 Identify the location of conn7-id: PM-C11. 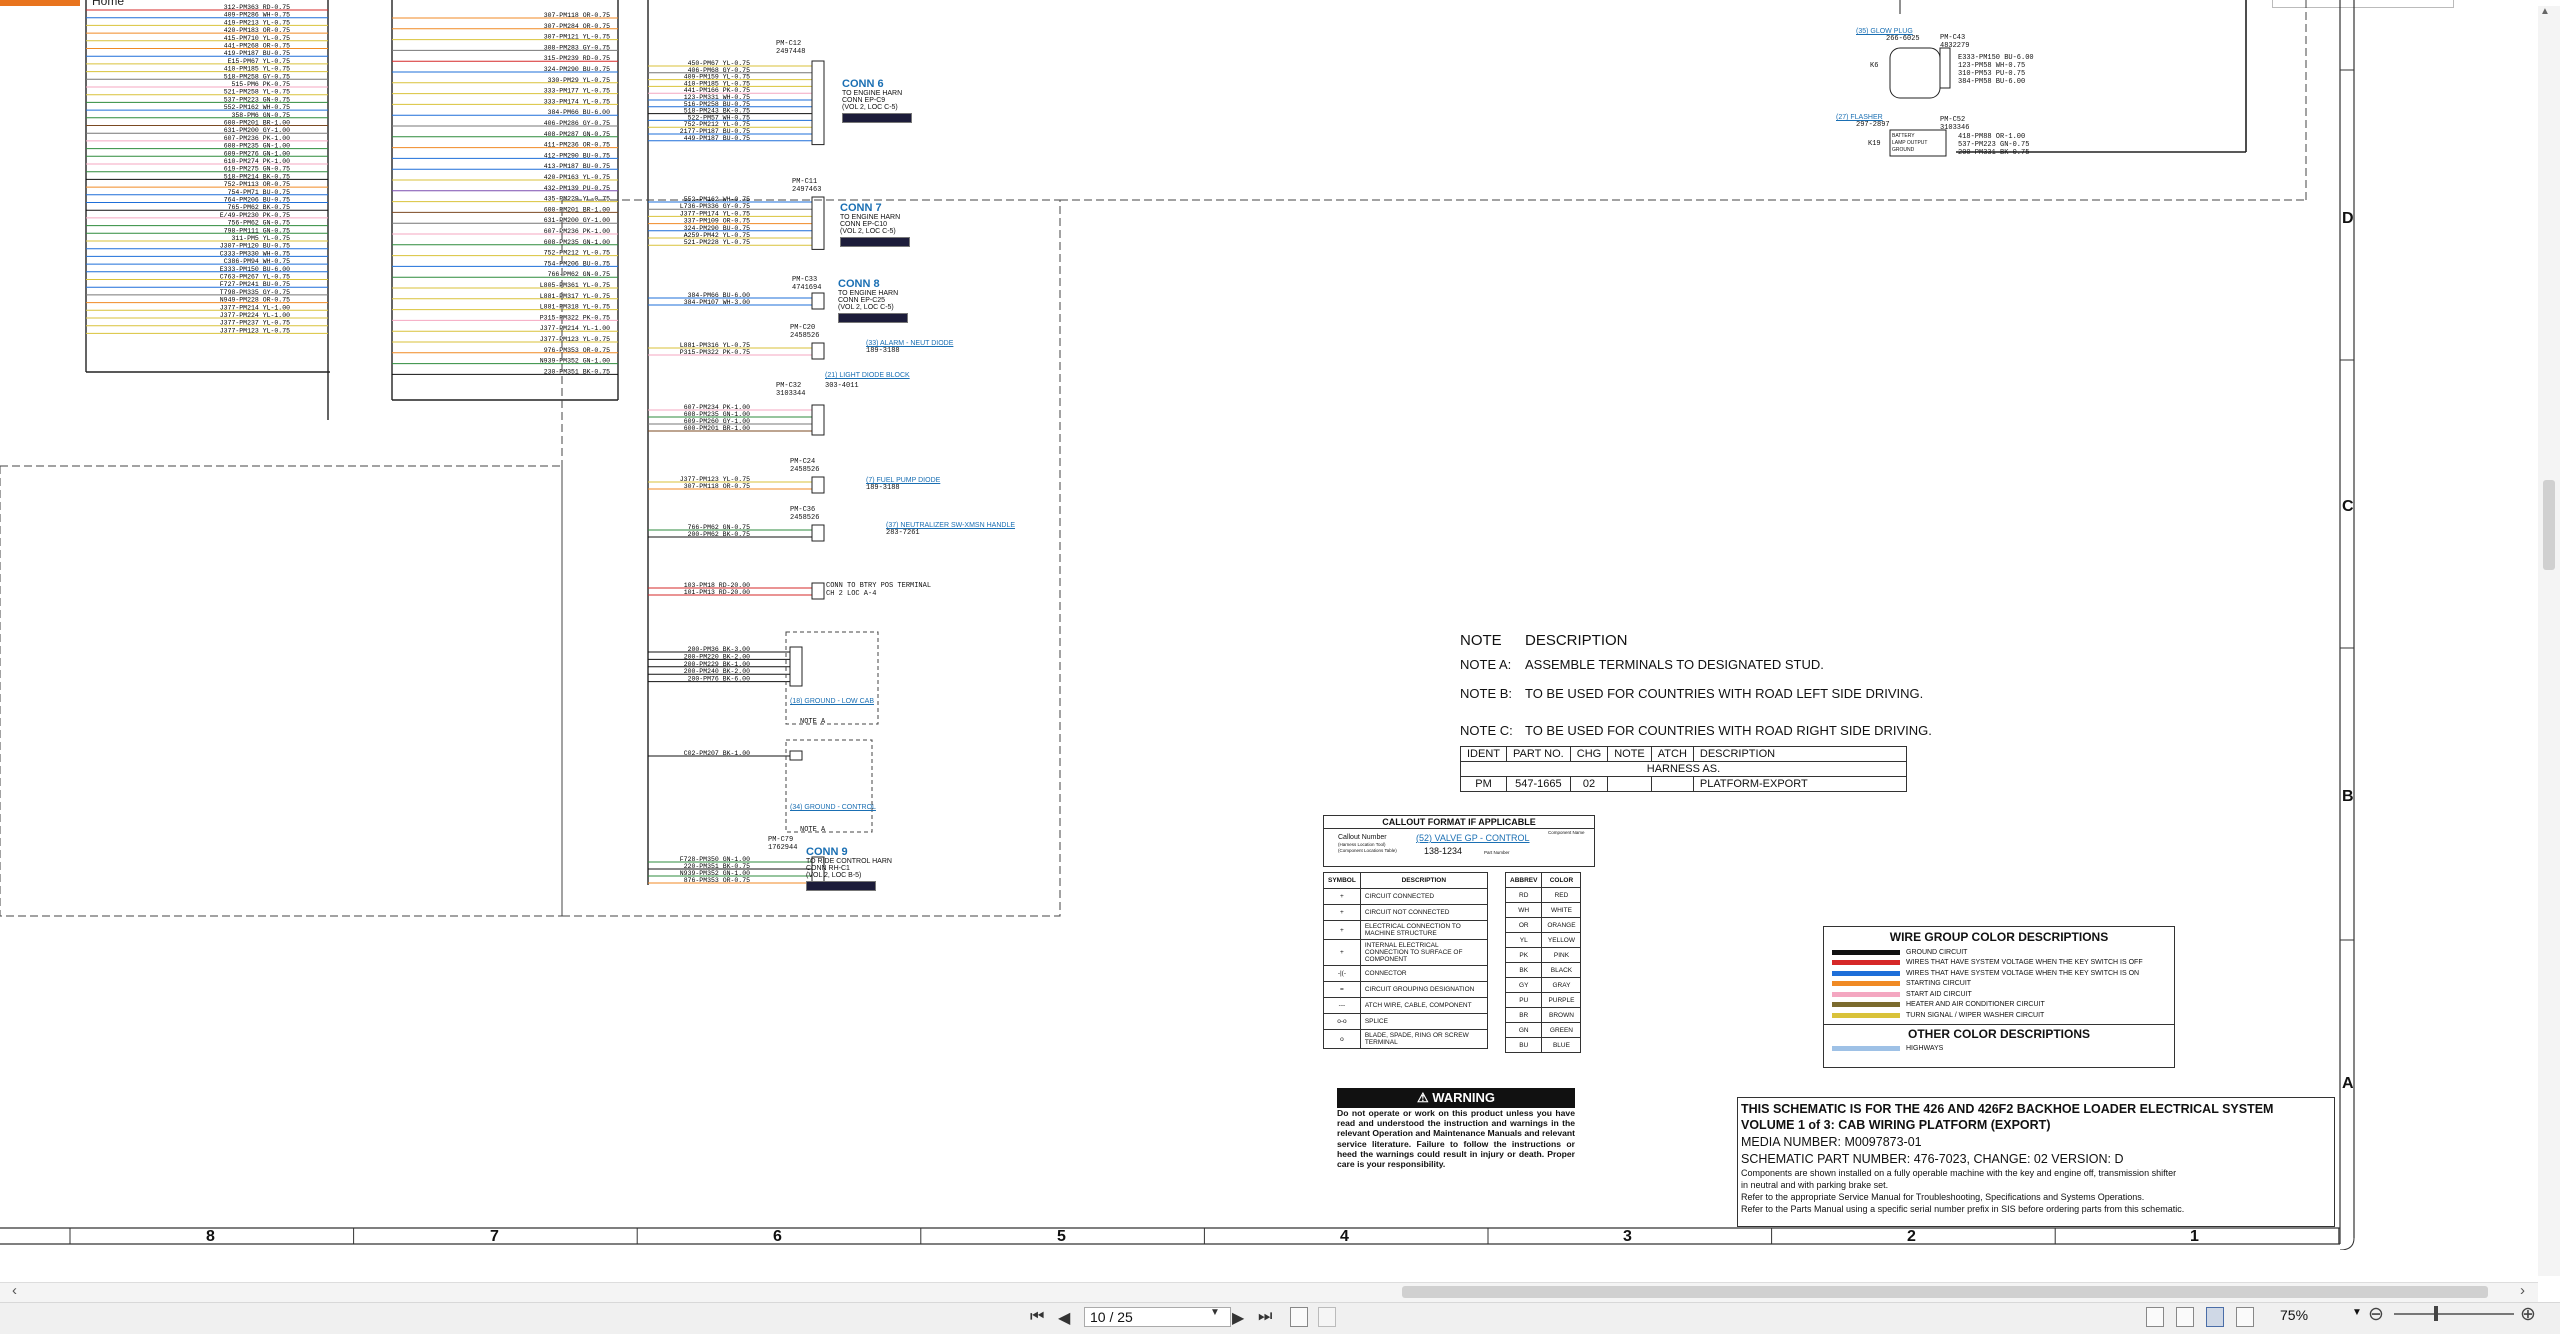
(805, 182).